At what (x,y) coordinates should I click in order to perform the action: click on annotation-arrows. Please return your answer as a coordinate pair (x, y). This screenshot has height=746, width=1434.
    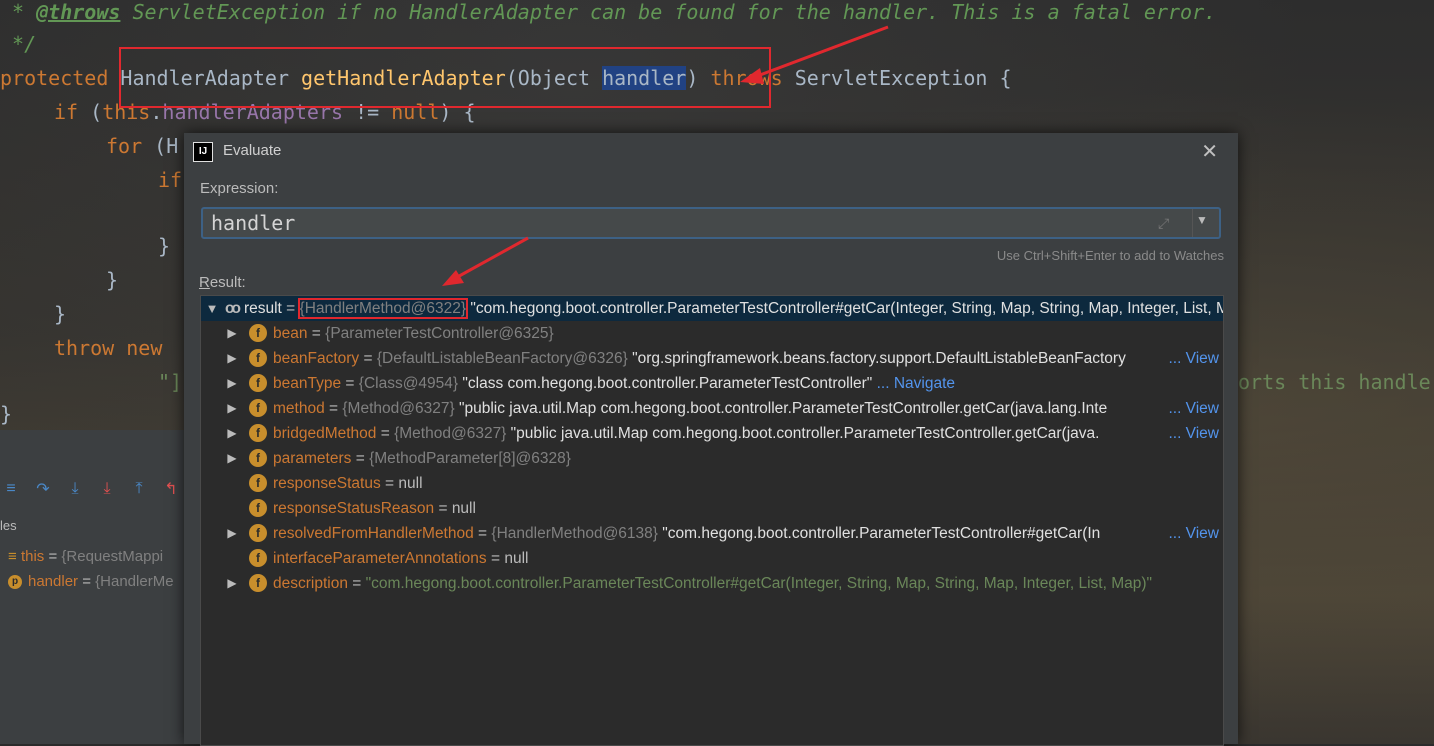
    Looking at the image, I should click on (665, 155).